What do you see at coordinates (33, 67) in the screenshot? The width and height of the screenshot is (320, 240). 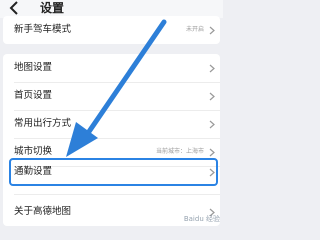 I see `row-label: 地图设置` at bounding box center [33, 67].